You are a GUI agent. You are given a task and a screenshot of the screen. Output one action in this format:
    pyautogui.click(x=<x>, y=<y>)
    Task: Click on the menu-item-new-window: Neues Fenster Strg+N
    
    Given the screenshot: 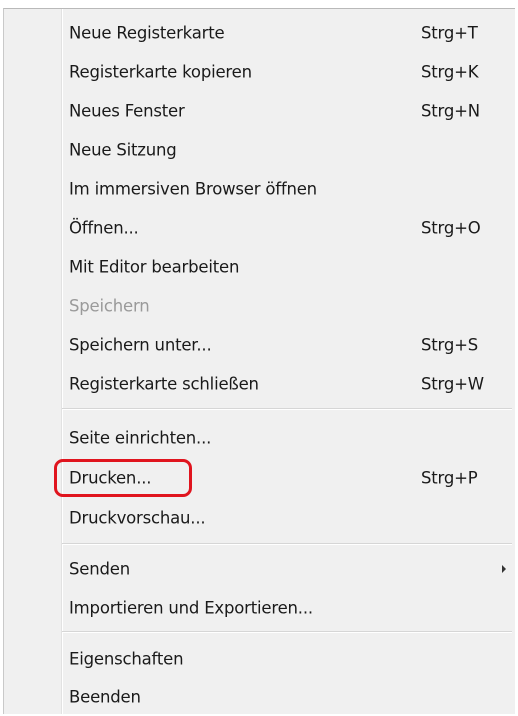 What is the action you would take?
    pyautogui.click(x=288, y=111)
    